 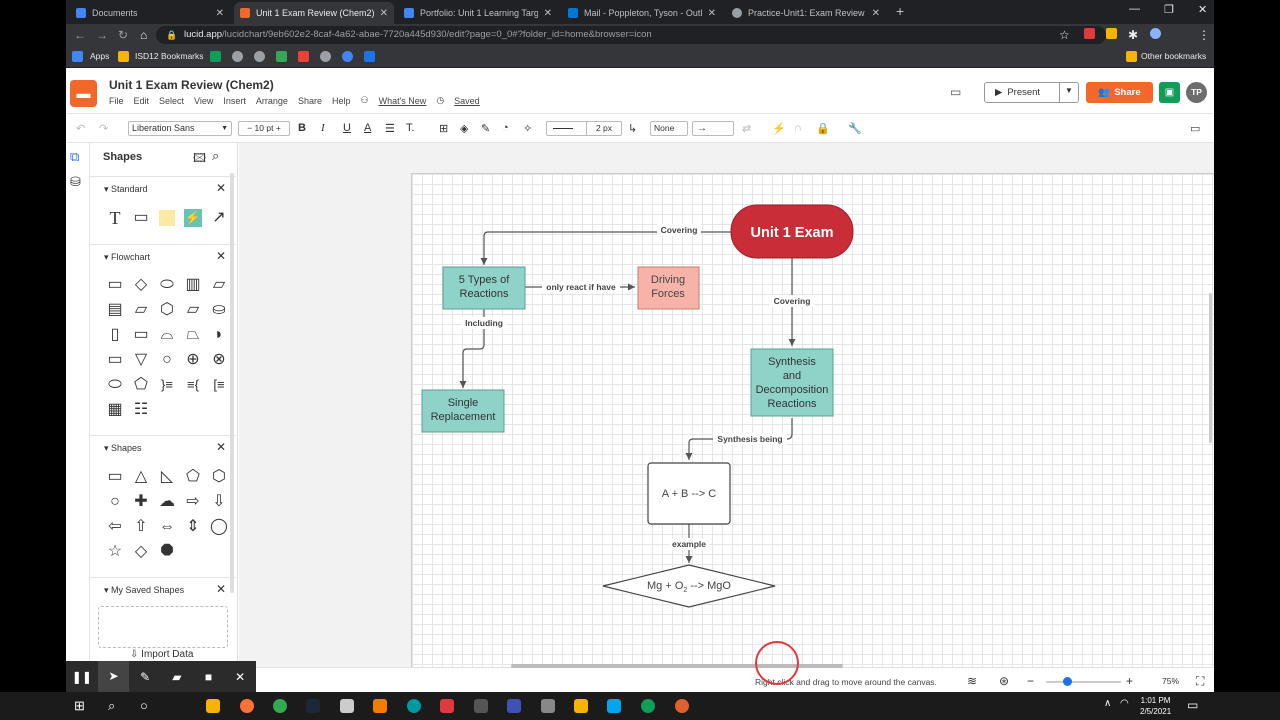 What do you see at coordinates (193, 334) in the screenshot?
I see `manual-op-icon: ⏢` at bounding box center [193, 334].